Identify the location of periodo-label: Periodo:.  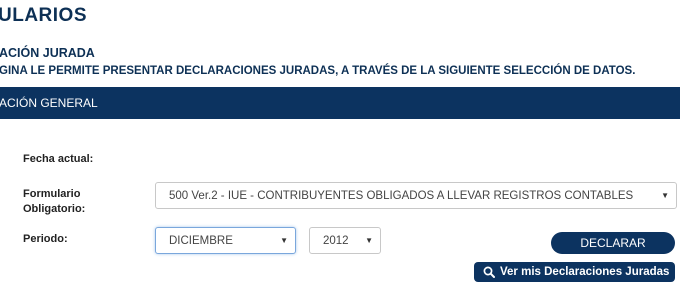
(45, 239).